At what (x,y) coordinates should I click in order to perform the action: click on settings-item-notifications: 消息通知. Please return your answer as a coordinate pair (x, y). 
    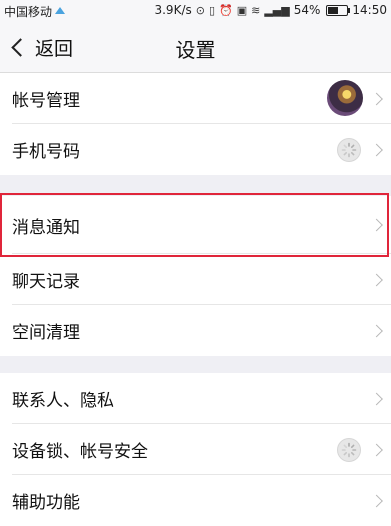
    Looking at the image, I should click on (195, 225).